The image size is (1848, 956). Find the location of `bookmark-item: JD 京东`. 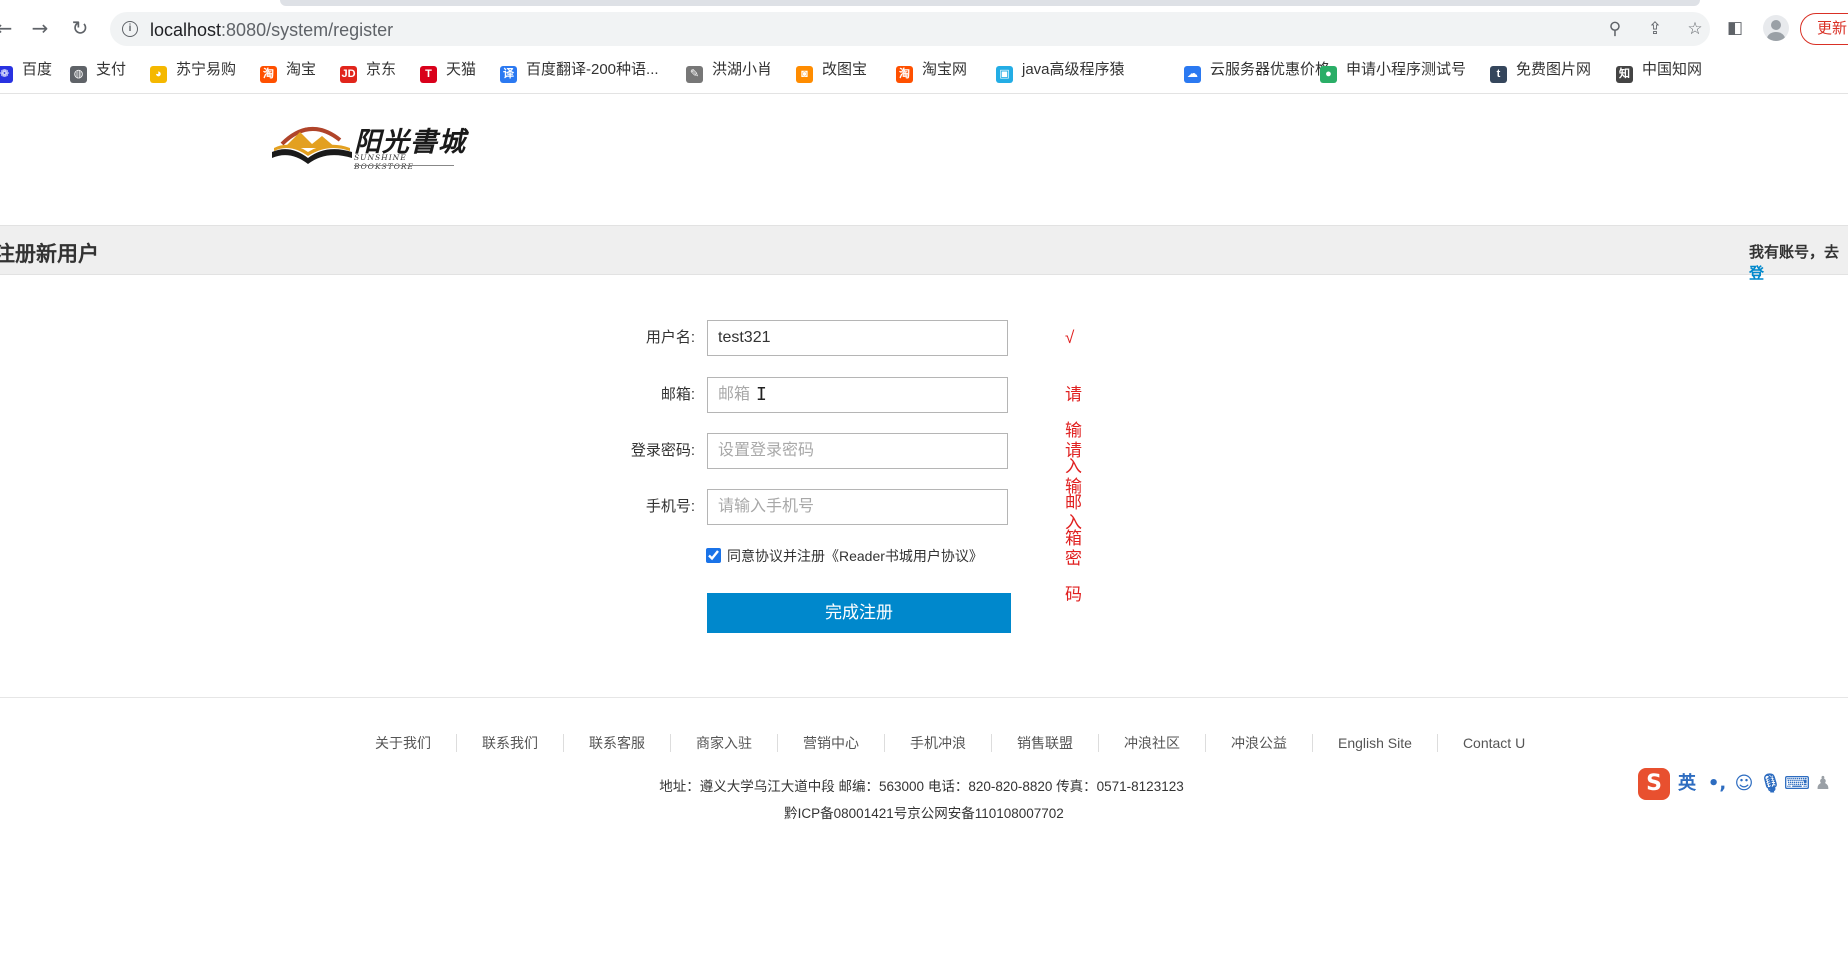

bookmark-item: JD 京东 is located at coordinates (368, 71).